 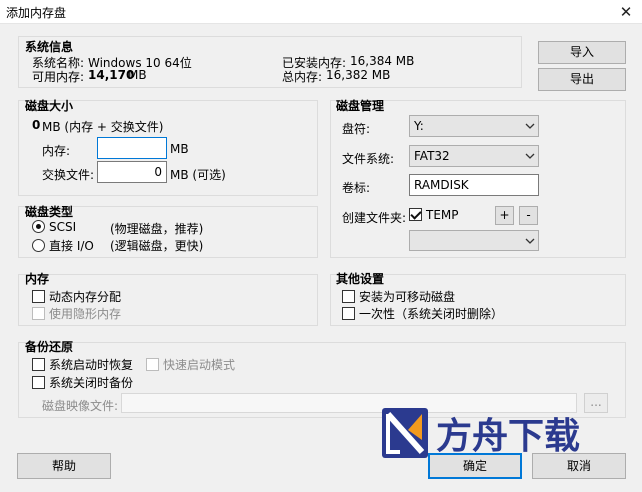 I want to click on volume-label-label: 卷标:, so click(x=356, y=188).